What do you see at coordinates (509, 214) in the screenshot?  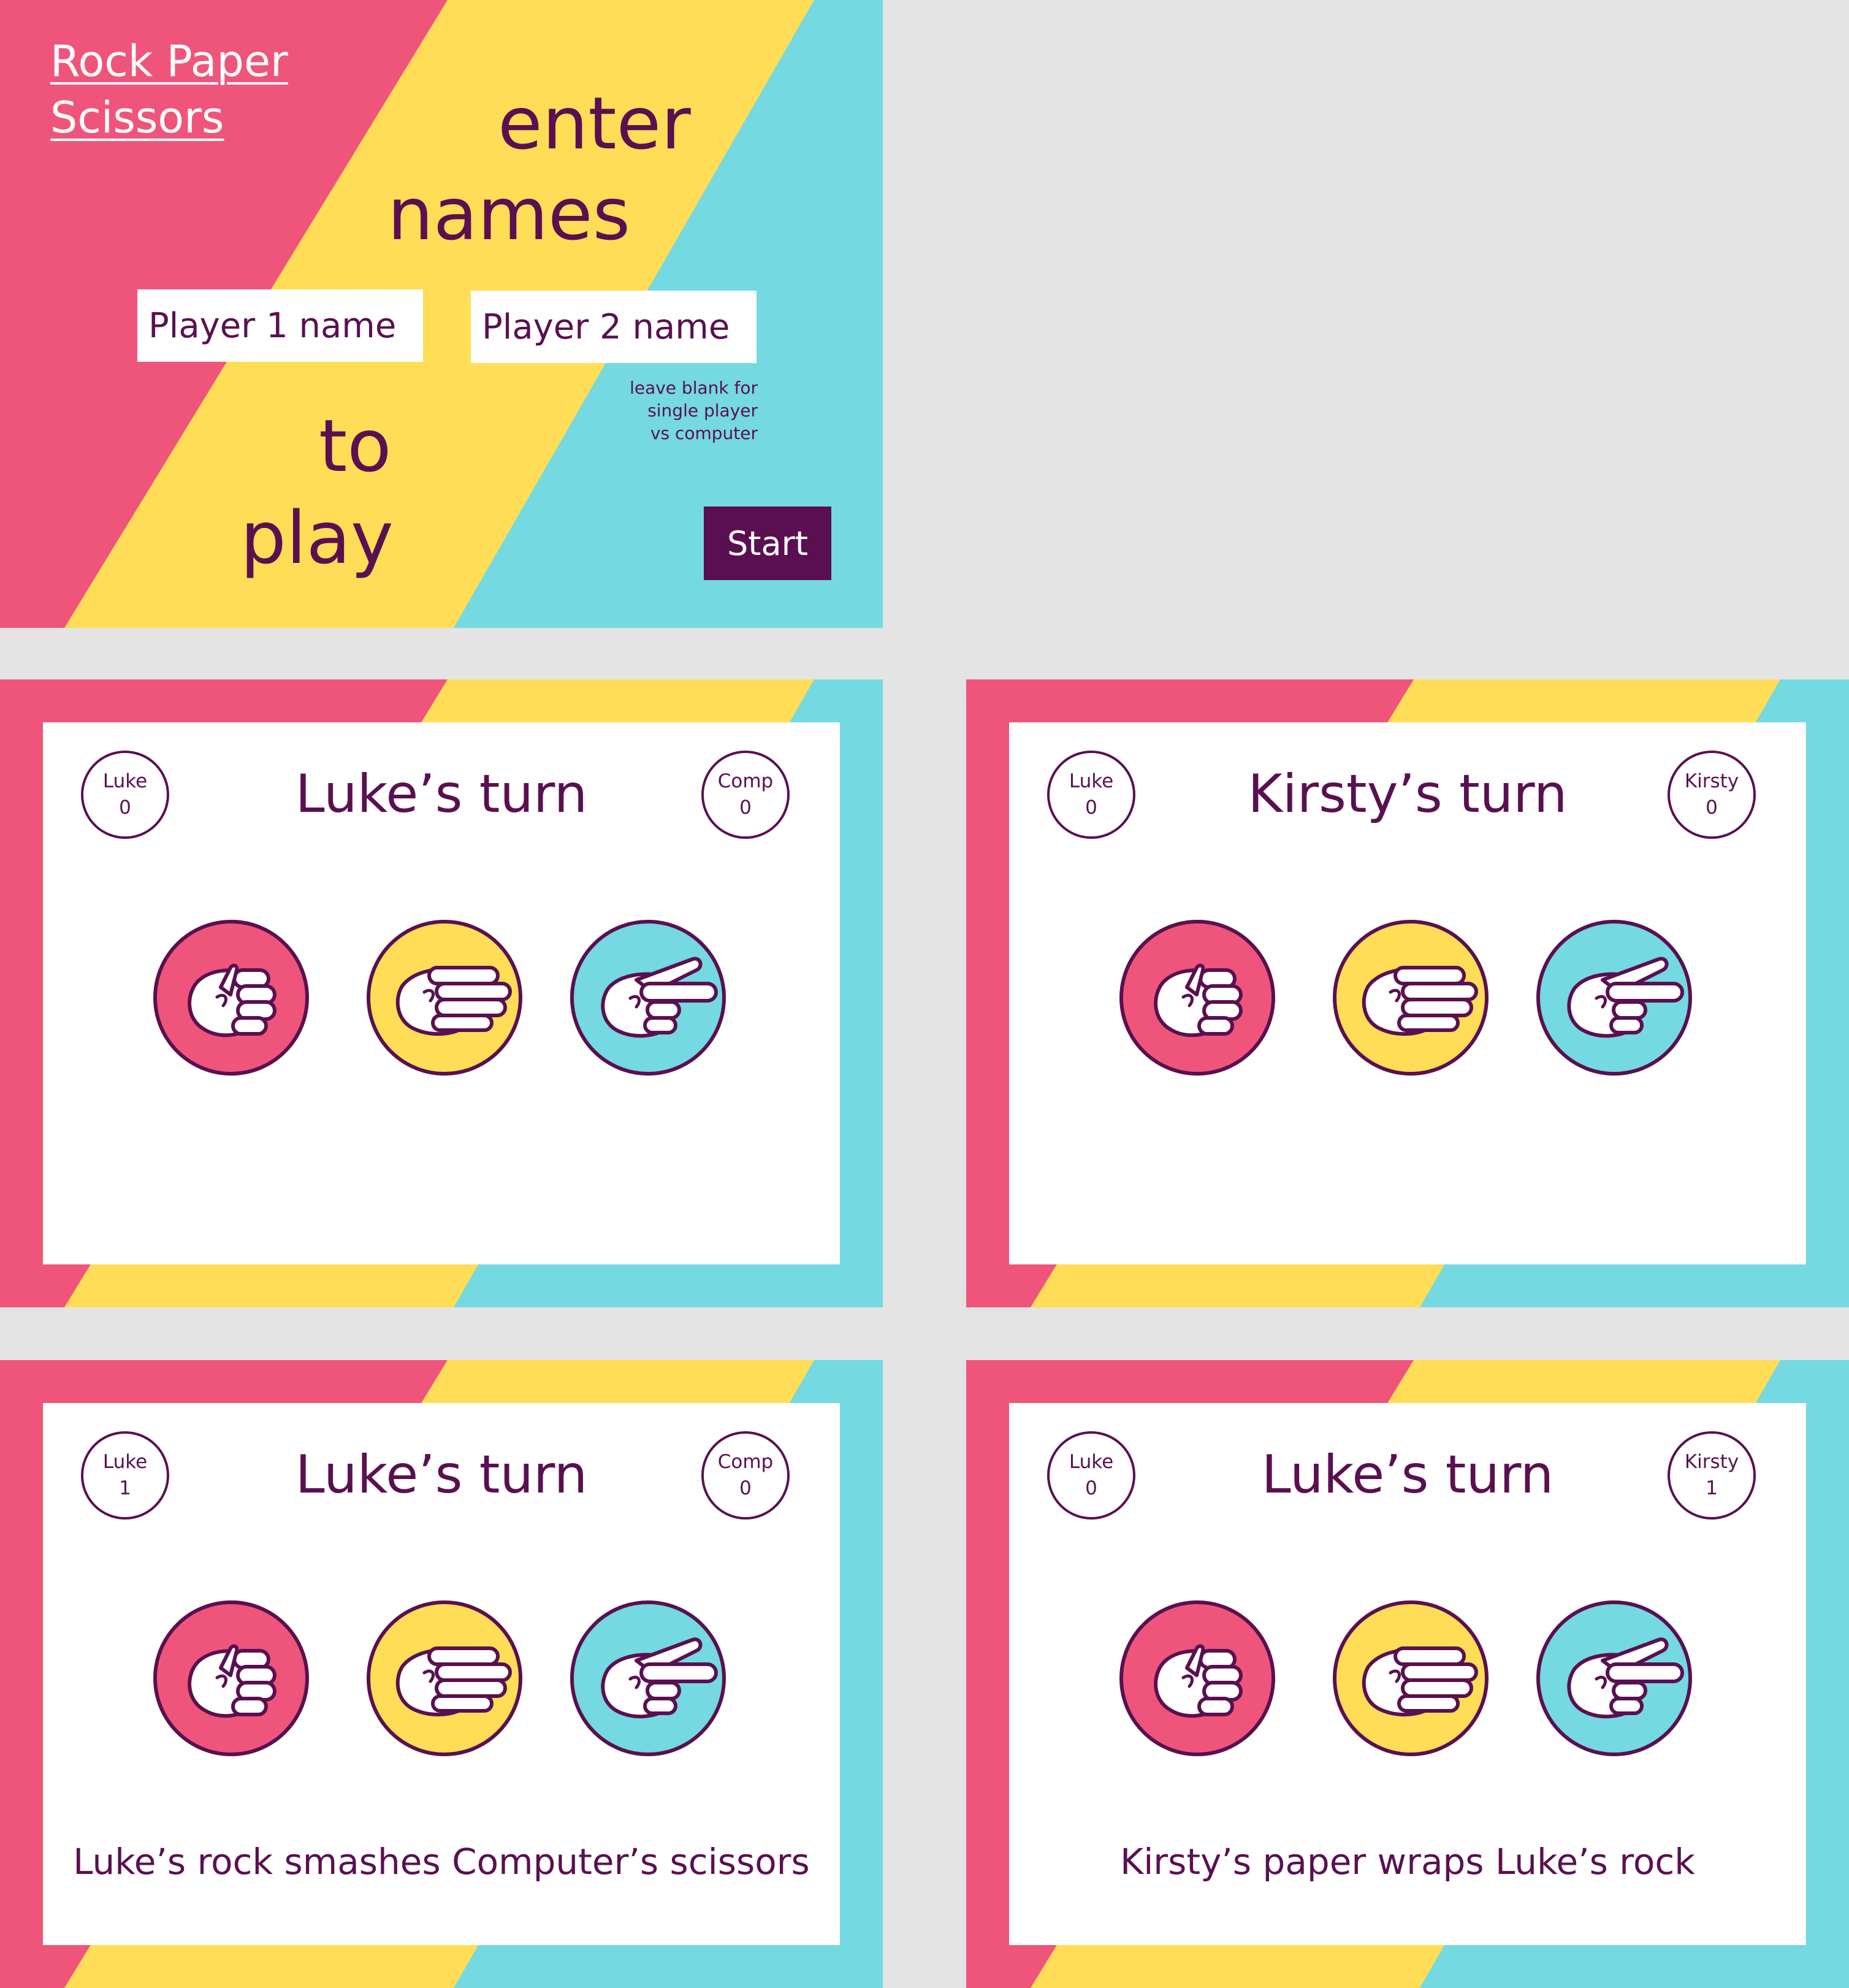 I see `heading-names: names` at bounding box center [509, 214].